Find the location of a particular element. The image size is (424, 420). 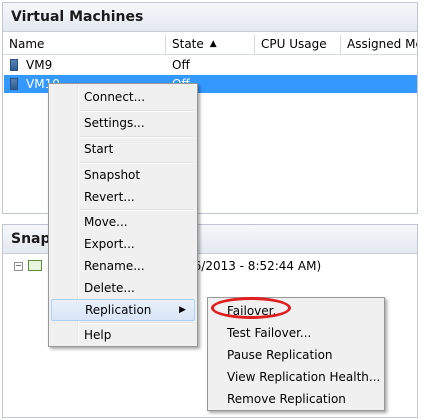

column-header-state: State ▲ is located at coordinates (210, 44).